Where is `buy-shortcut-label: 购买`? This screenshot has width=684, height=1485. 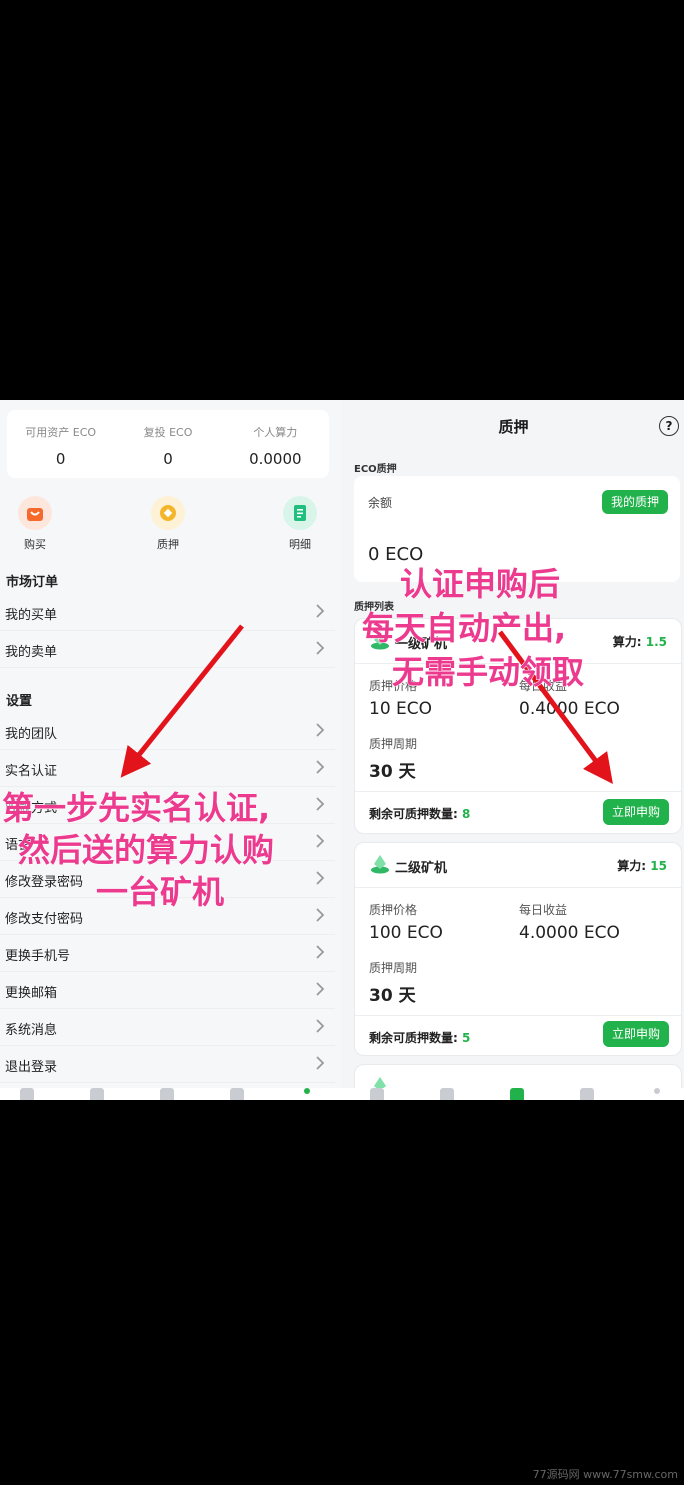
buy-shortcut-label: 购买 is located at coordinates (35, 544).